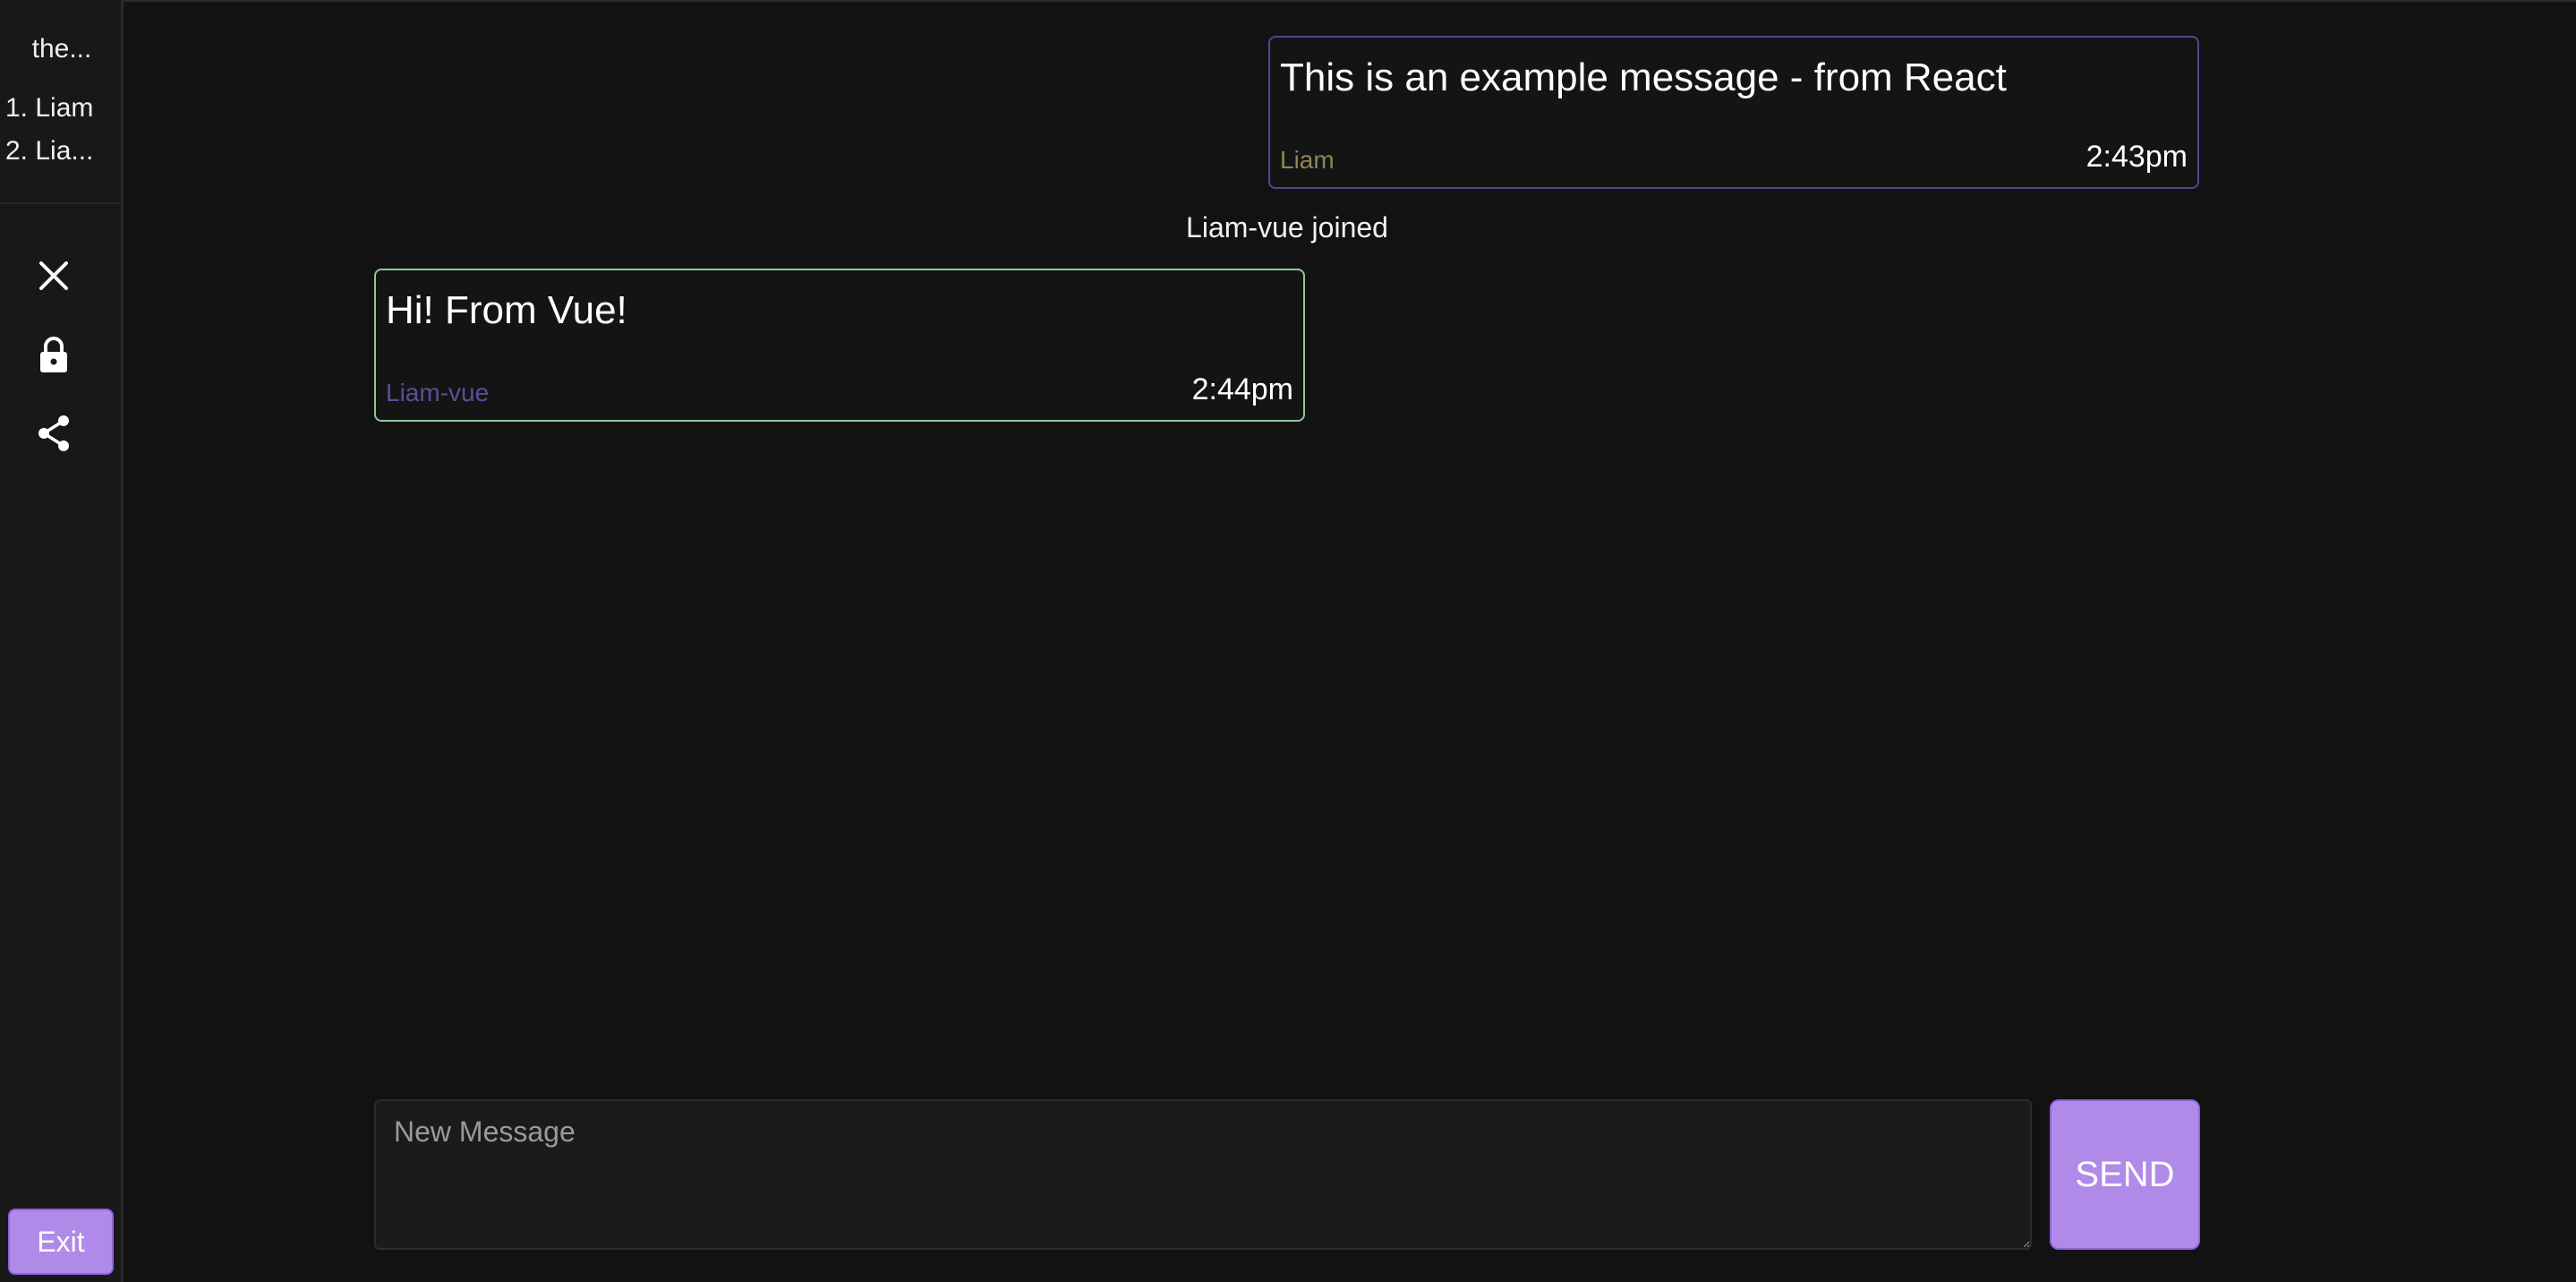 Image resolution: width=2576 pixels, height=1282 pixels. Describe the element at coordinates (60, 203) in the screenshot. I see `sidebar-divider` at that location.